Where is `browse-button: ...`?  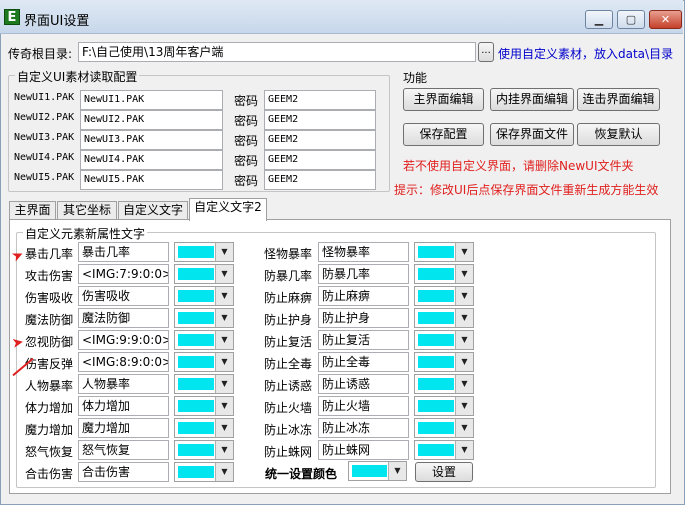
browse-button: ... is located at coordinates (486, 52).